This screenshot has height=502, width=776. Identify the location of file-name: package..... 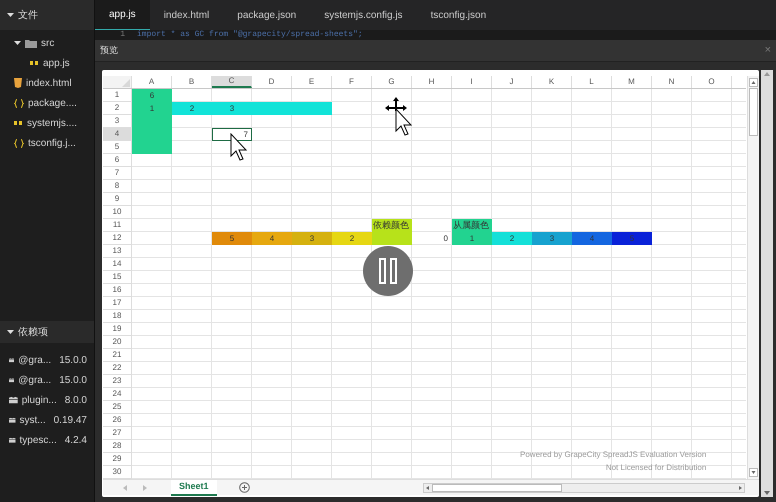
(52, 103).